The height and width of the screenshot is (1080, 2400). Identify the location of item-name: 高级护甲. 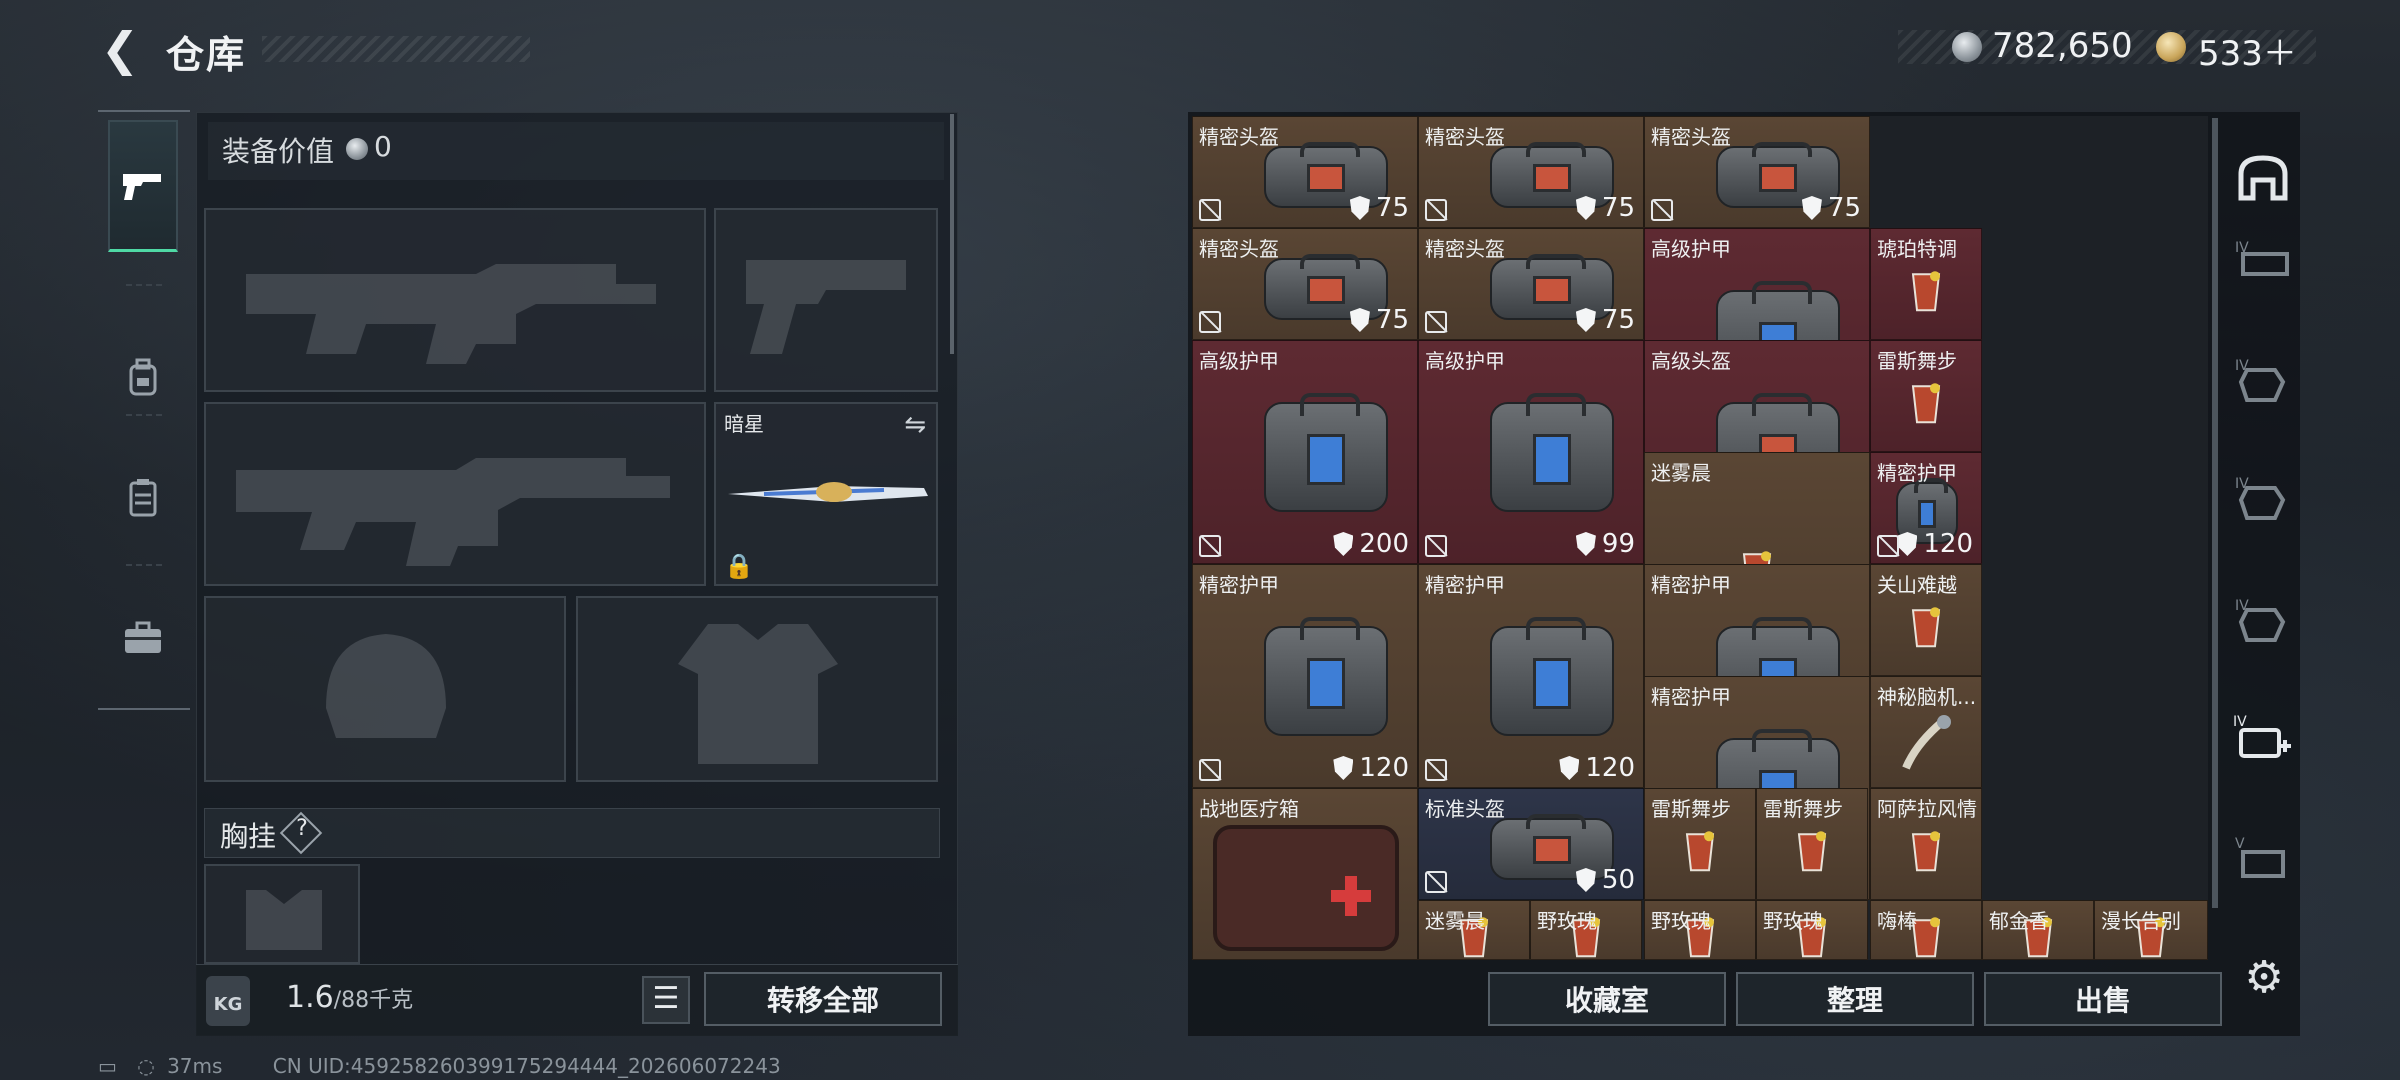
(1465, 361).